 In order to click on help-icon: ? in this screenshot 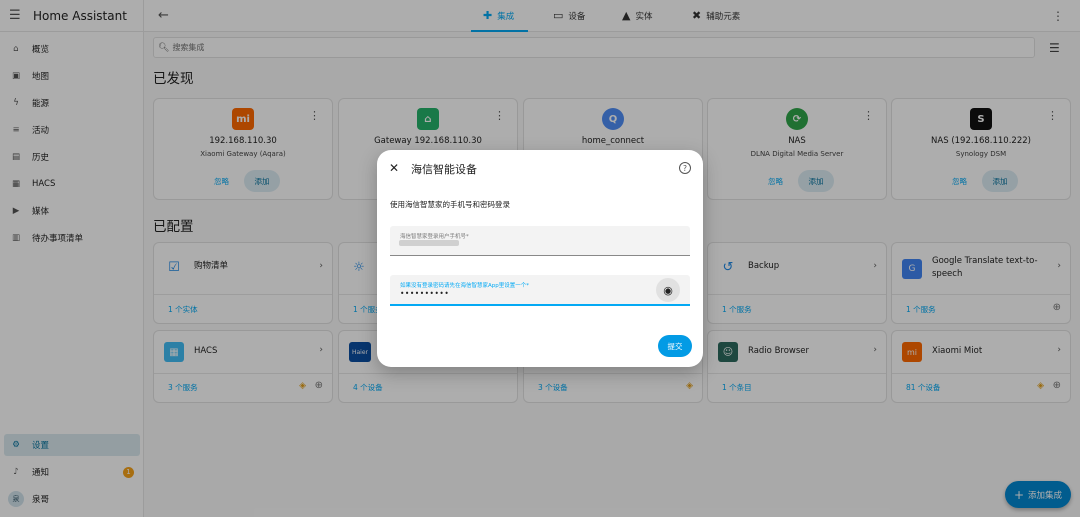, I will do `click(685, 168)`.